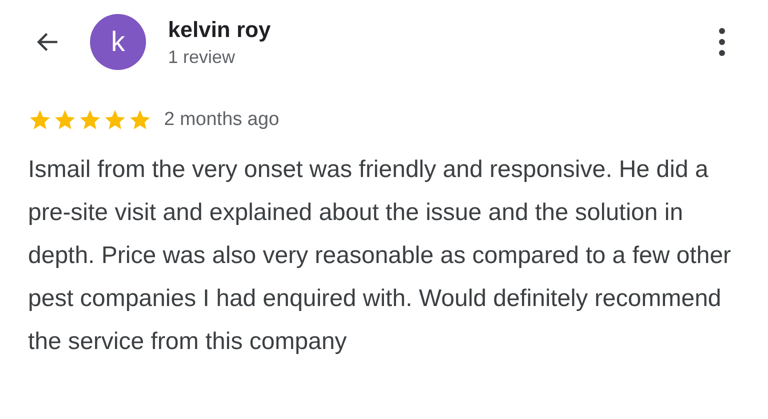 This screenshot has width=768, height=419. Describe the element at coordinates (118, 42) in the screenshot. I see `avatar: k` at that location.